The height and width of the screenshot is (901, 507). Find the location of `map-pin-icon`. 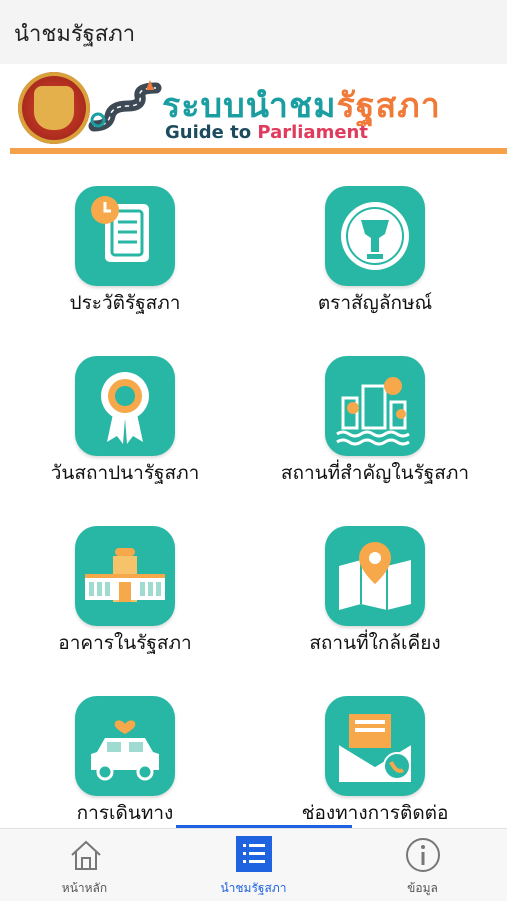

map-pin-icon is located at coordinates (375, 576).